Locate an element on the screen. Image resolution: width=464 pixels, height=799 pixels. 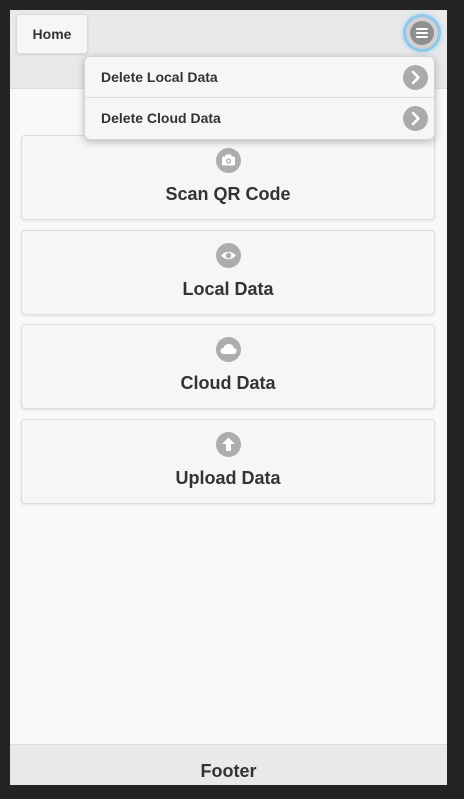
menu-icon is located at coordinates (422, 33).